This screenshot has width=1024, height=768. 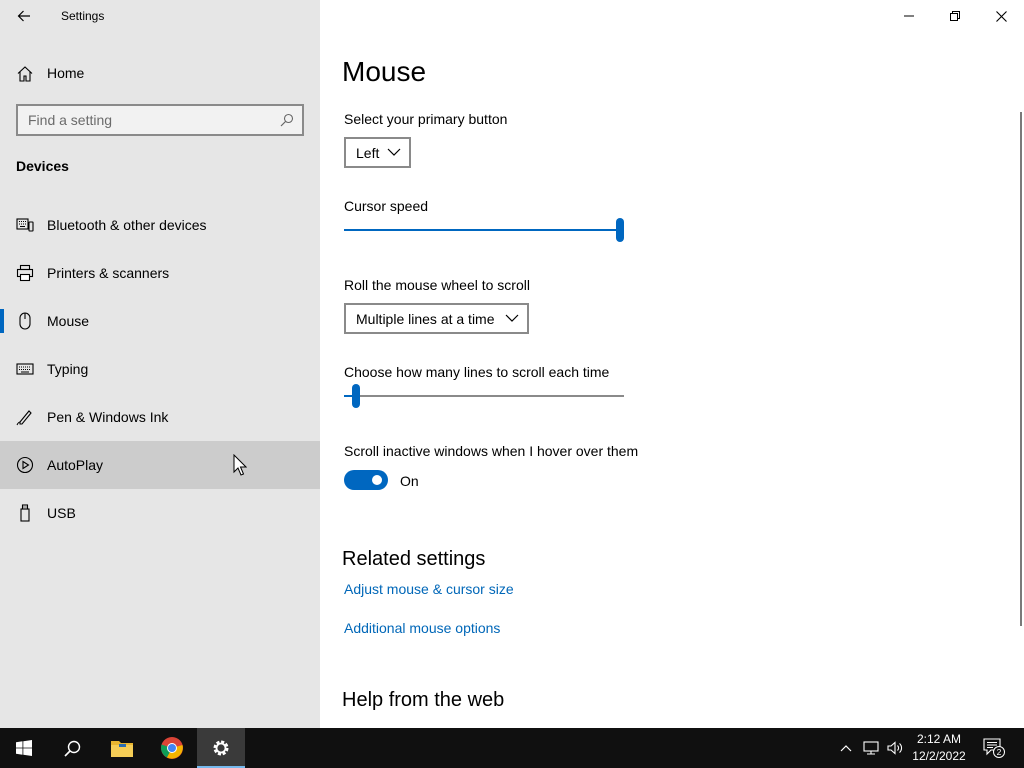 I want to click on sidebar-item-label: Typing, so click(x=68, y=369).